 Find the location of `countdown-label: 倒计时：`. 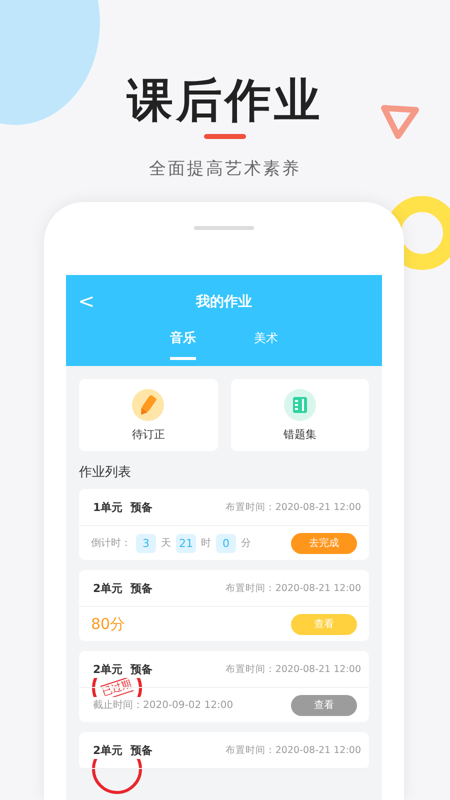

countdown-label: 倒计时： is located at coordinates (111, 543).